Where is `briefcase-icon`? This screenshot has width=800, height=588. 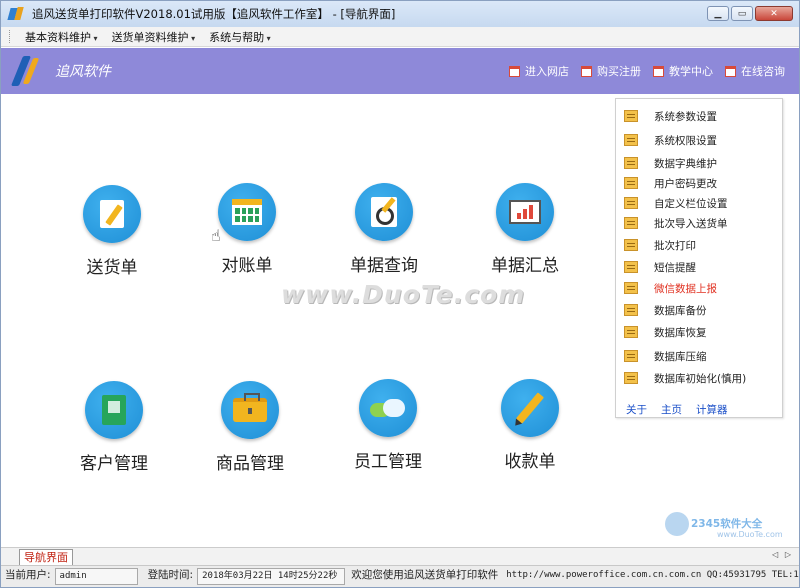
briefcase-icon is located at coordinates (250, 410).